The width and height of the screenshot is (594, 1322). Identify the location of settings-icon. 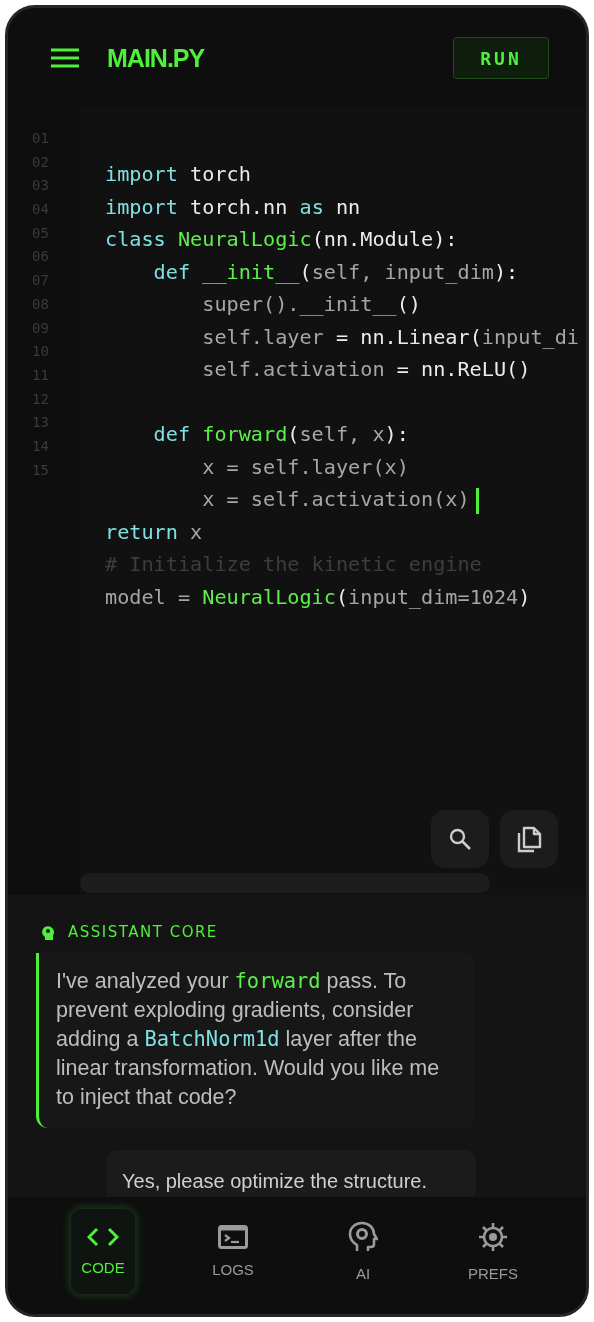
(493, 1237).